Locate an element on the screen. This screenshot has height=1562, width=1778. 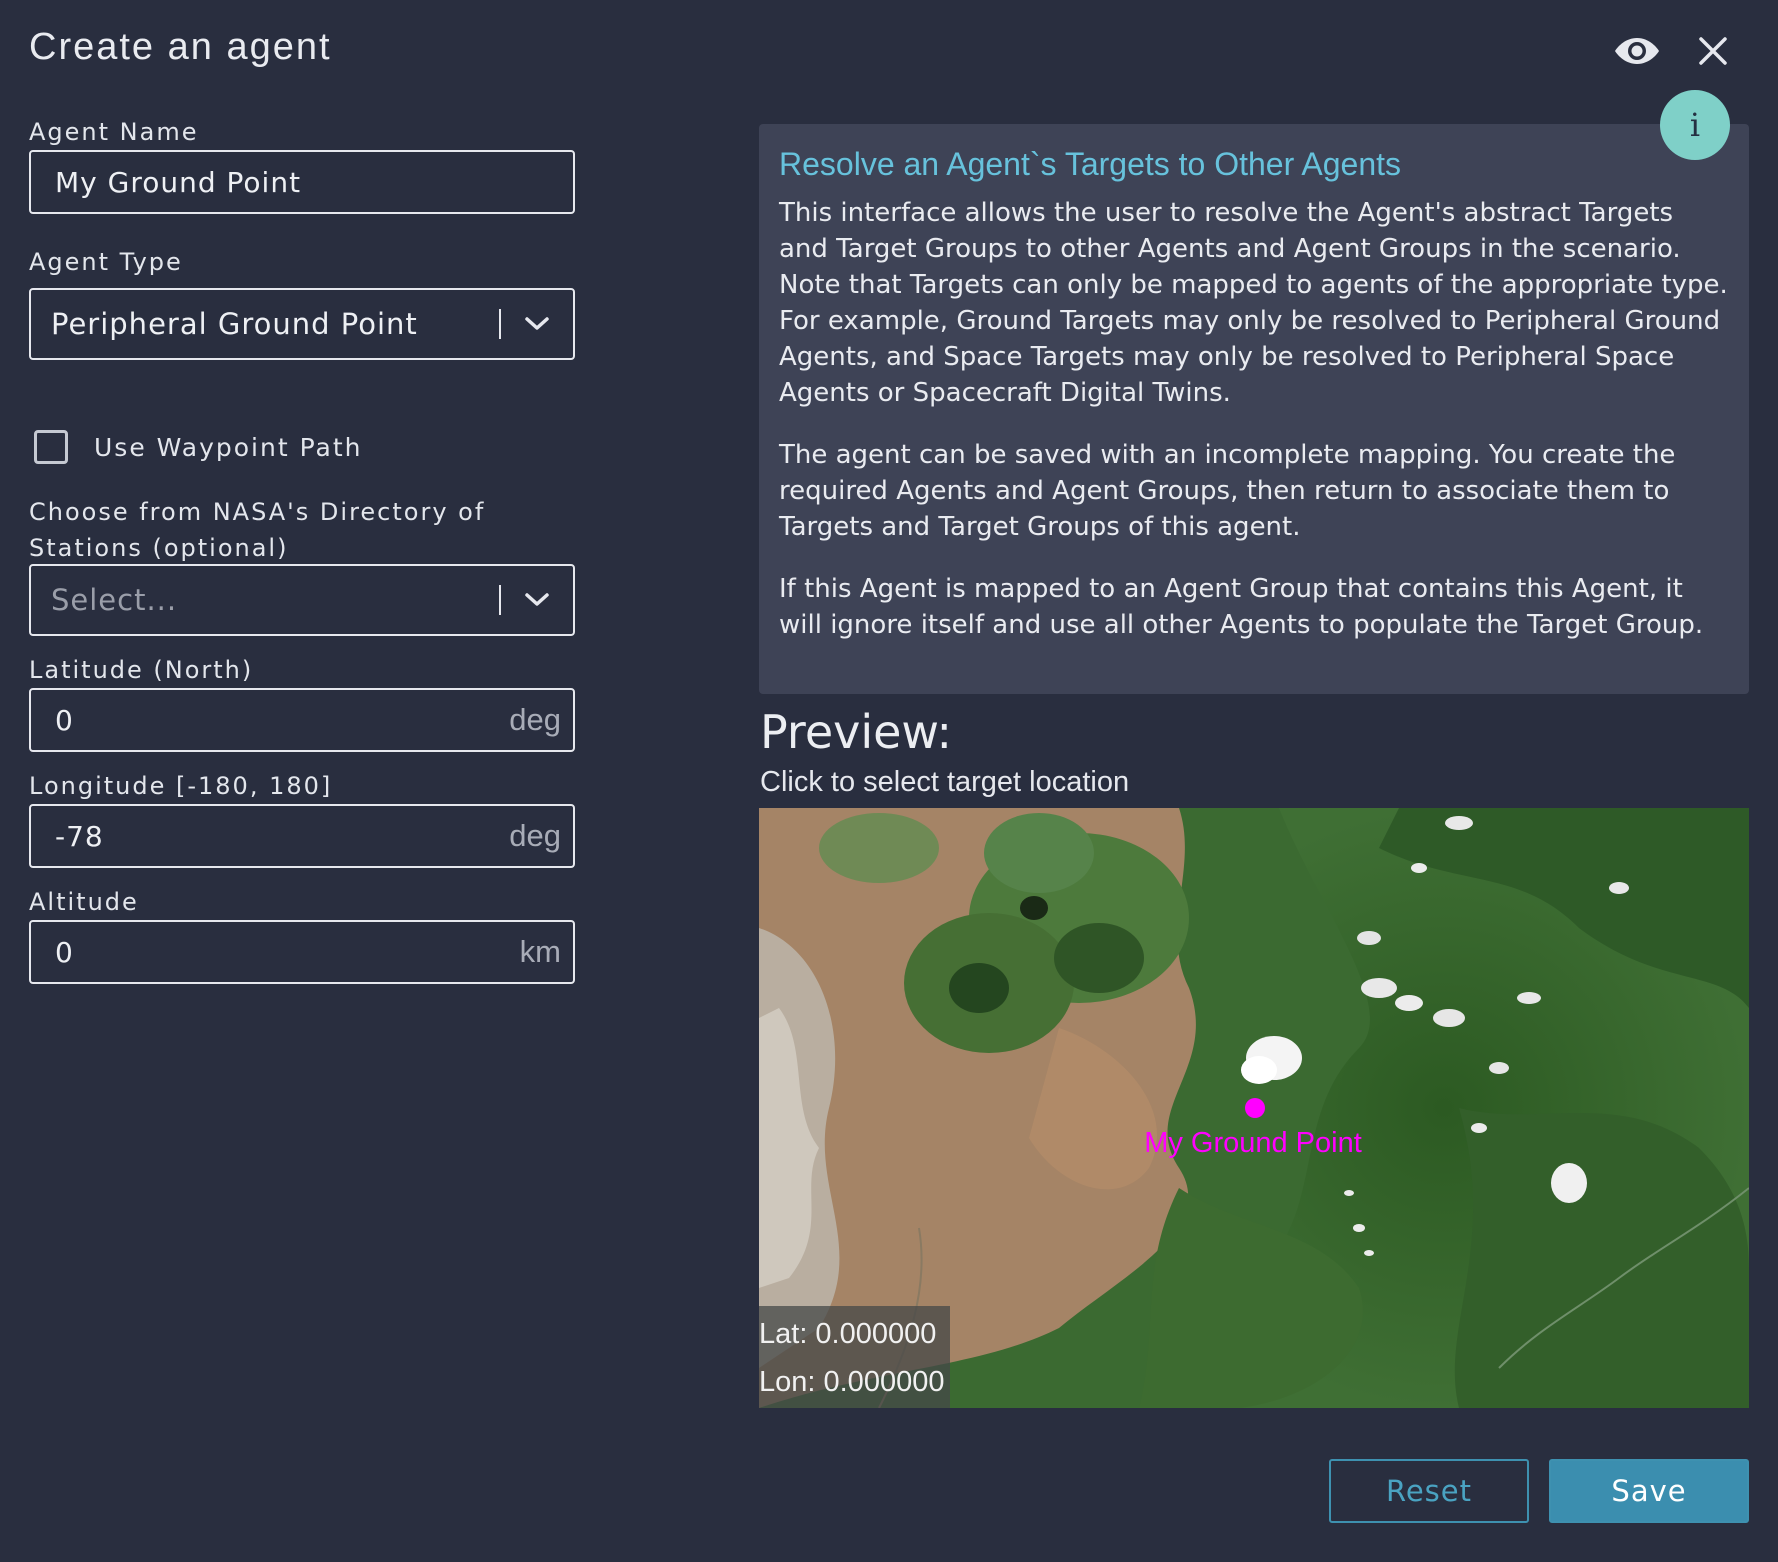
agent-name-input is located at coordinates (302, 182).